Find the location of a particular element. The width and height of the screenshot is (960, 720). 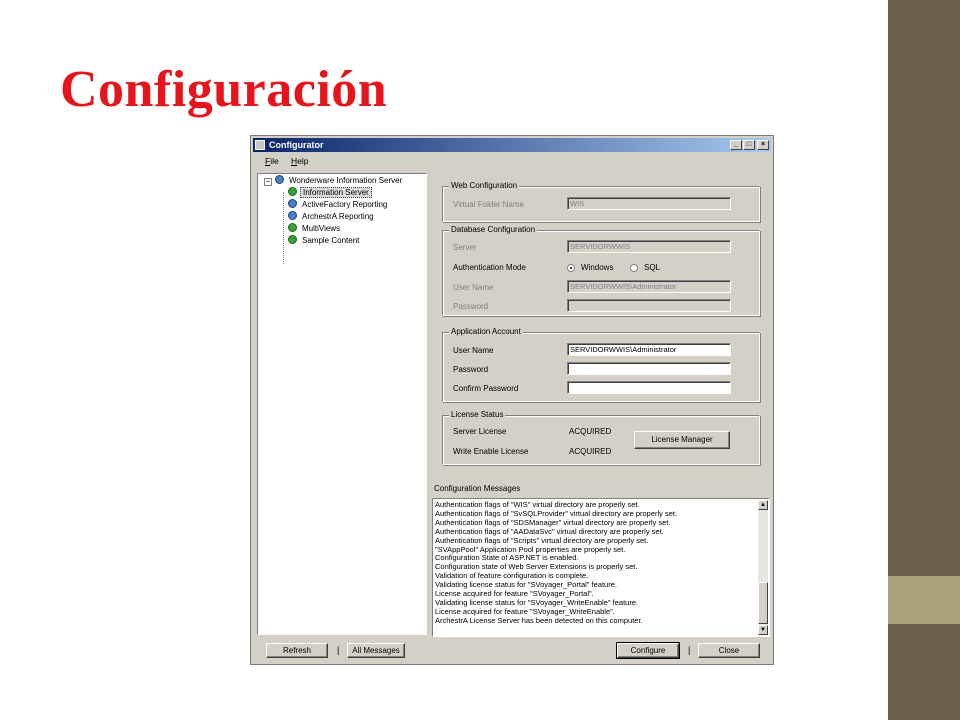

app-password-field is located at coordinates (649, 368).